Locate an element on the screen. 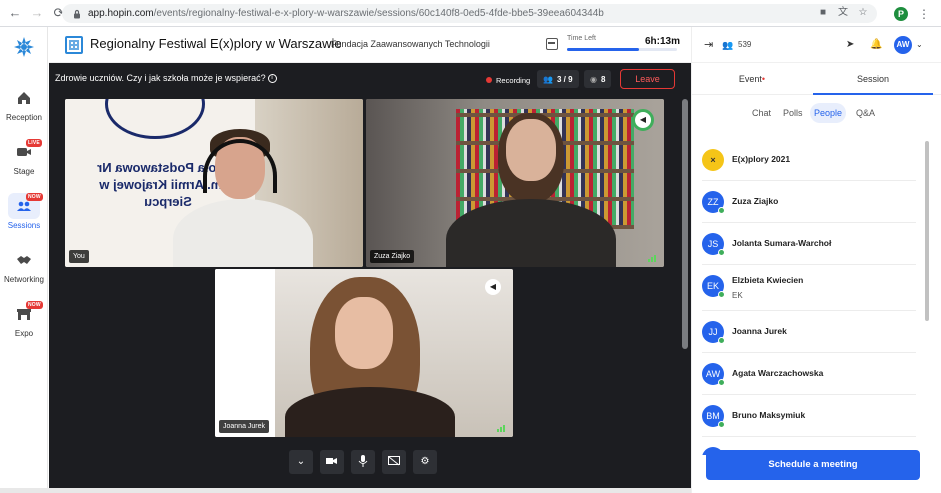 The image size is (941, 493). hopin-logo-icon is located at coordinates (24, 47).